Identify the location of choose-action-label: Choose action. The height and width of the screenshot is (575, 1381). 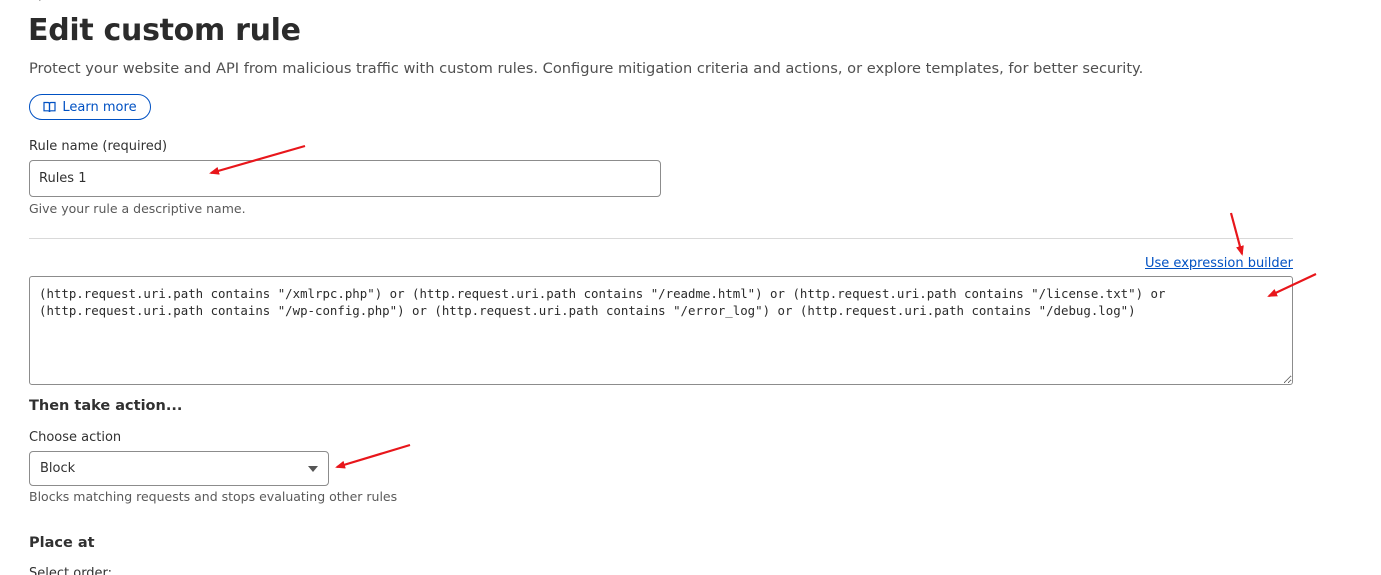
(75, 437).